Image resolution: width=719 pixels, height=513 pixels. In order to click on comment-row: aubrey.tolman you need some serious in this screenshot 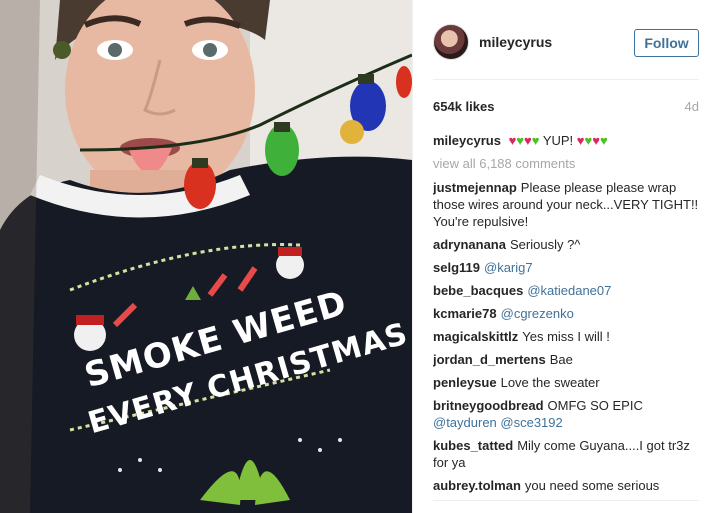, I will do `click(568, 485)`.